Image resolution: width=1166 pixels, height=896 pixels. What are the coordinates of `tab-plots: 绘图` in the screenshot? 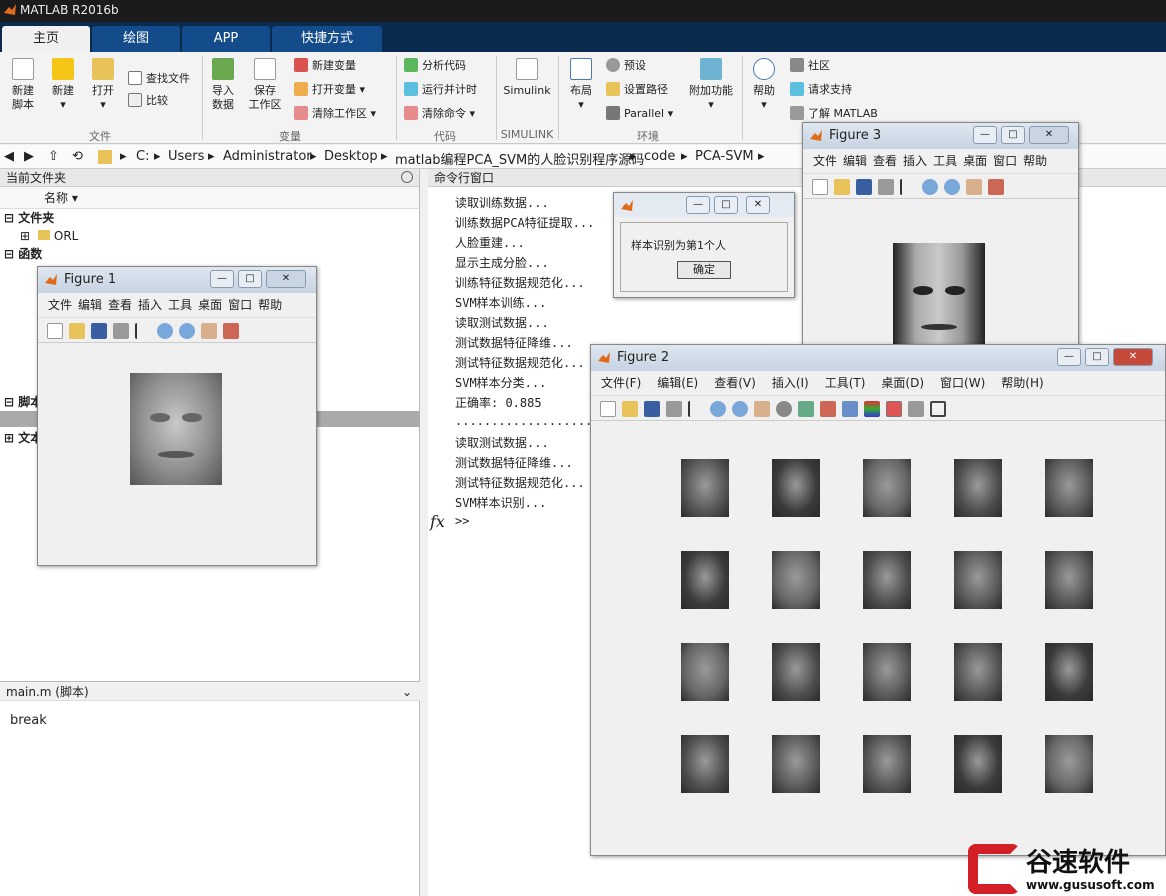 It's located at (136, 39).